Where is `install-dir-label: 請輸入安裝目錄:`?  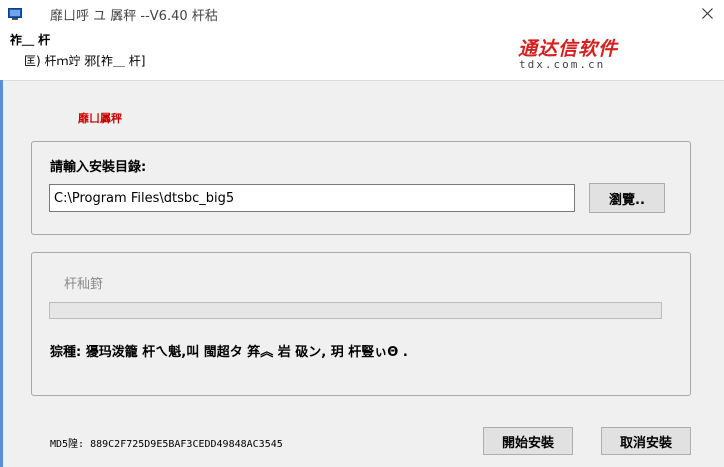
install-dir-label: 請輸入安裝目錄: is located at coordinates (98, 167).